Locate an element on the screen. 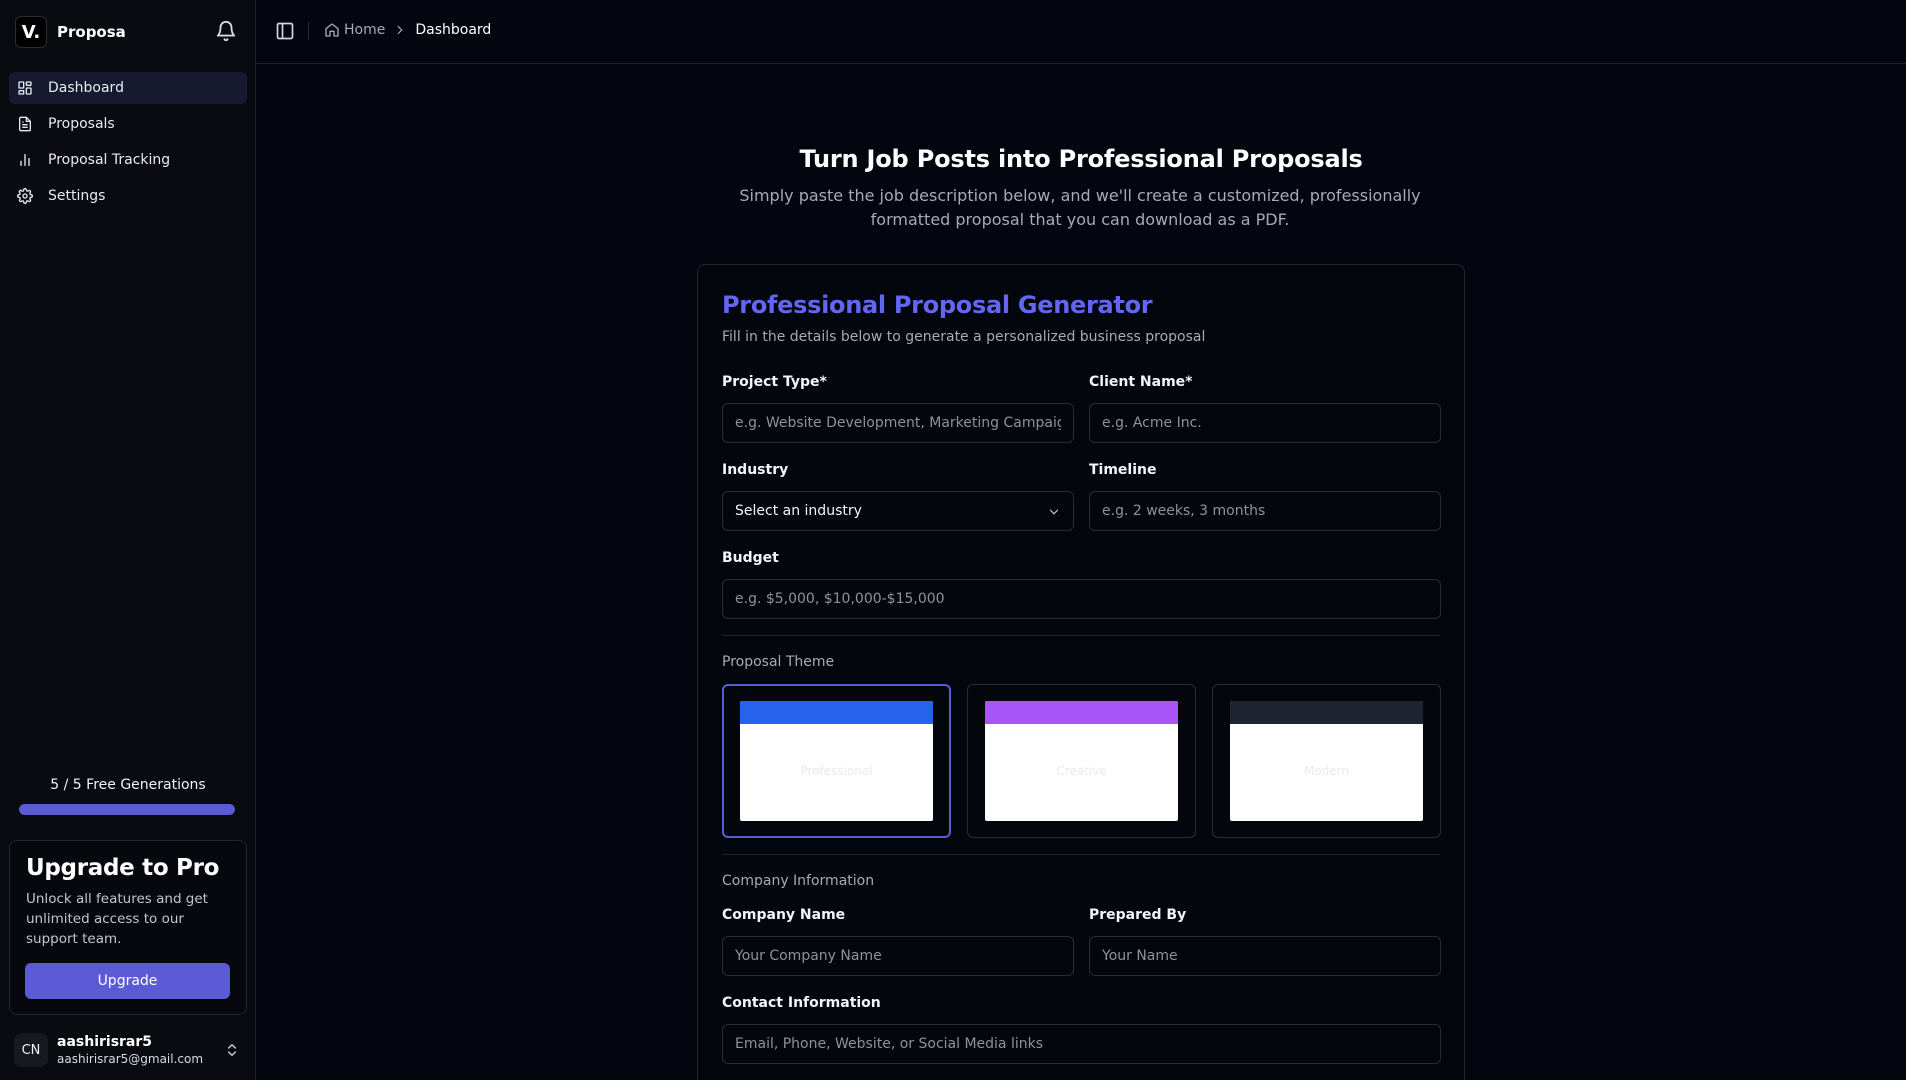 Image resolution: width=1906 pixels, height=1080 pixels. sidebar-item-label: Proposal Tracking is located at coordinates (109, 160).